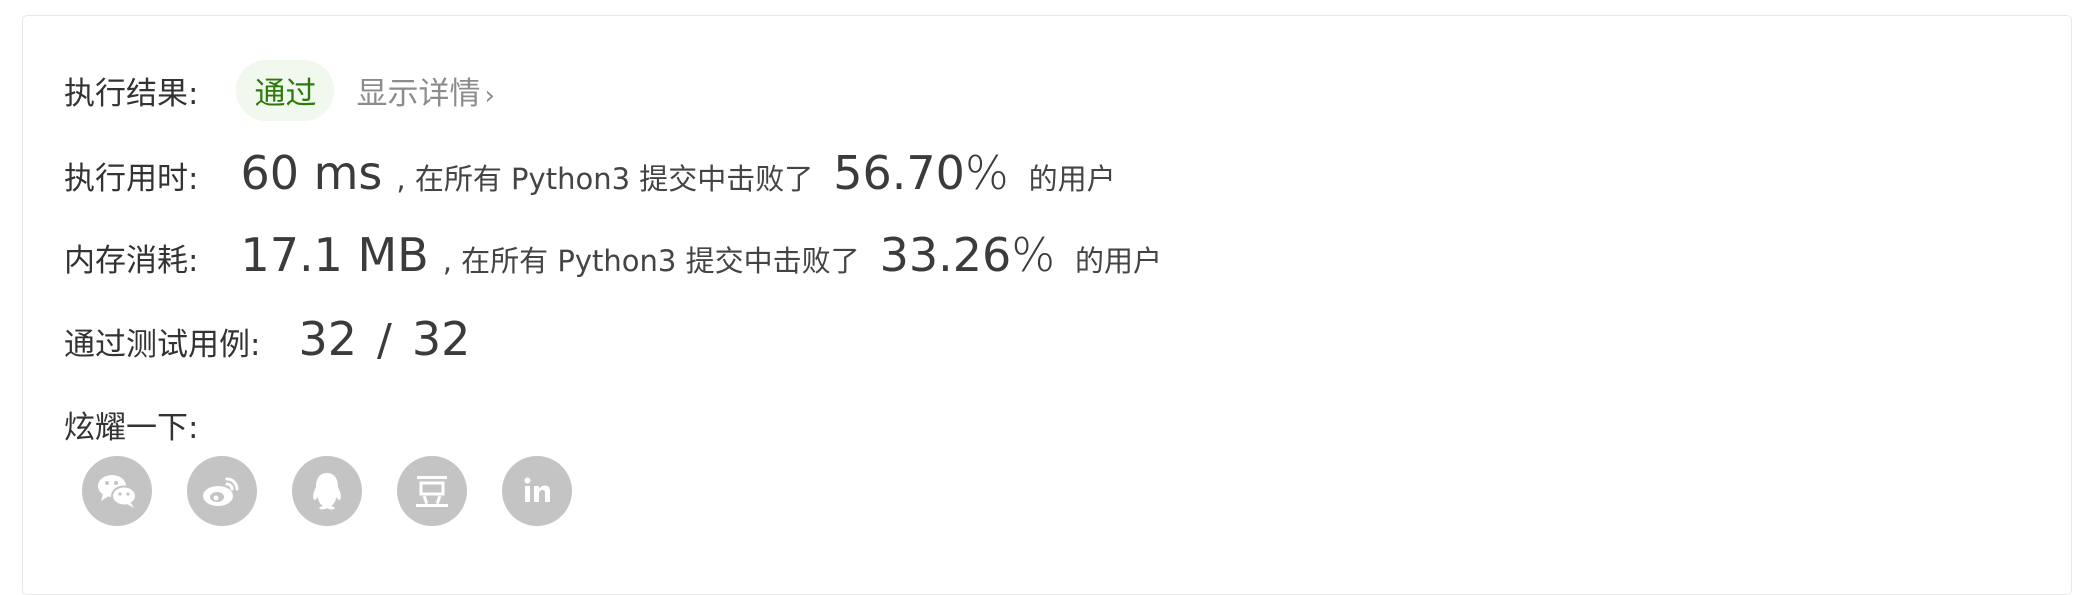 This screenshot has height=595, width=2087. What do you see at coordinates (432, 491) in the screenshot?
I see `douban-icon` at bounding box center [432, 491].